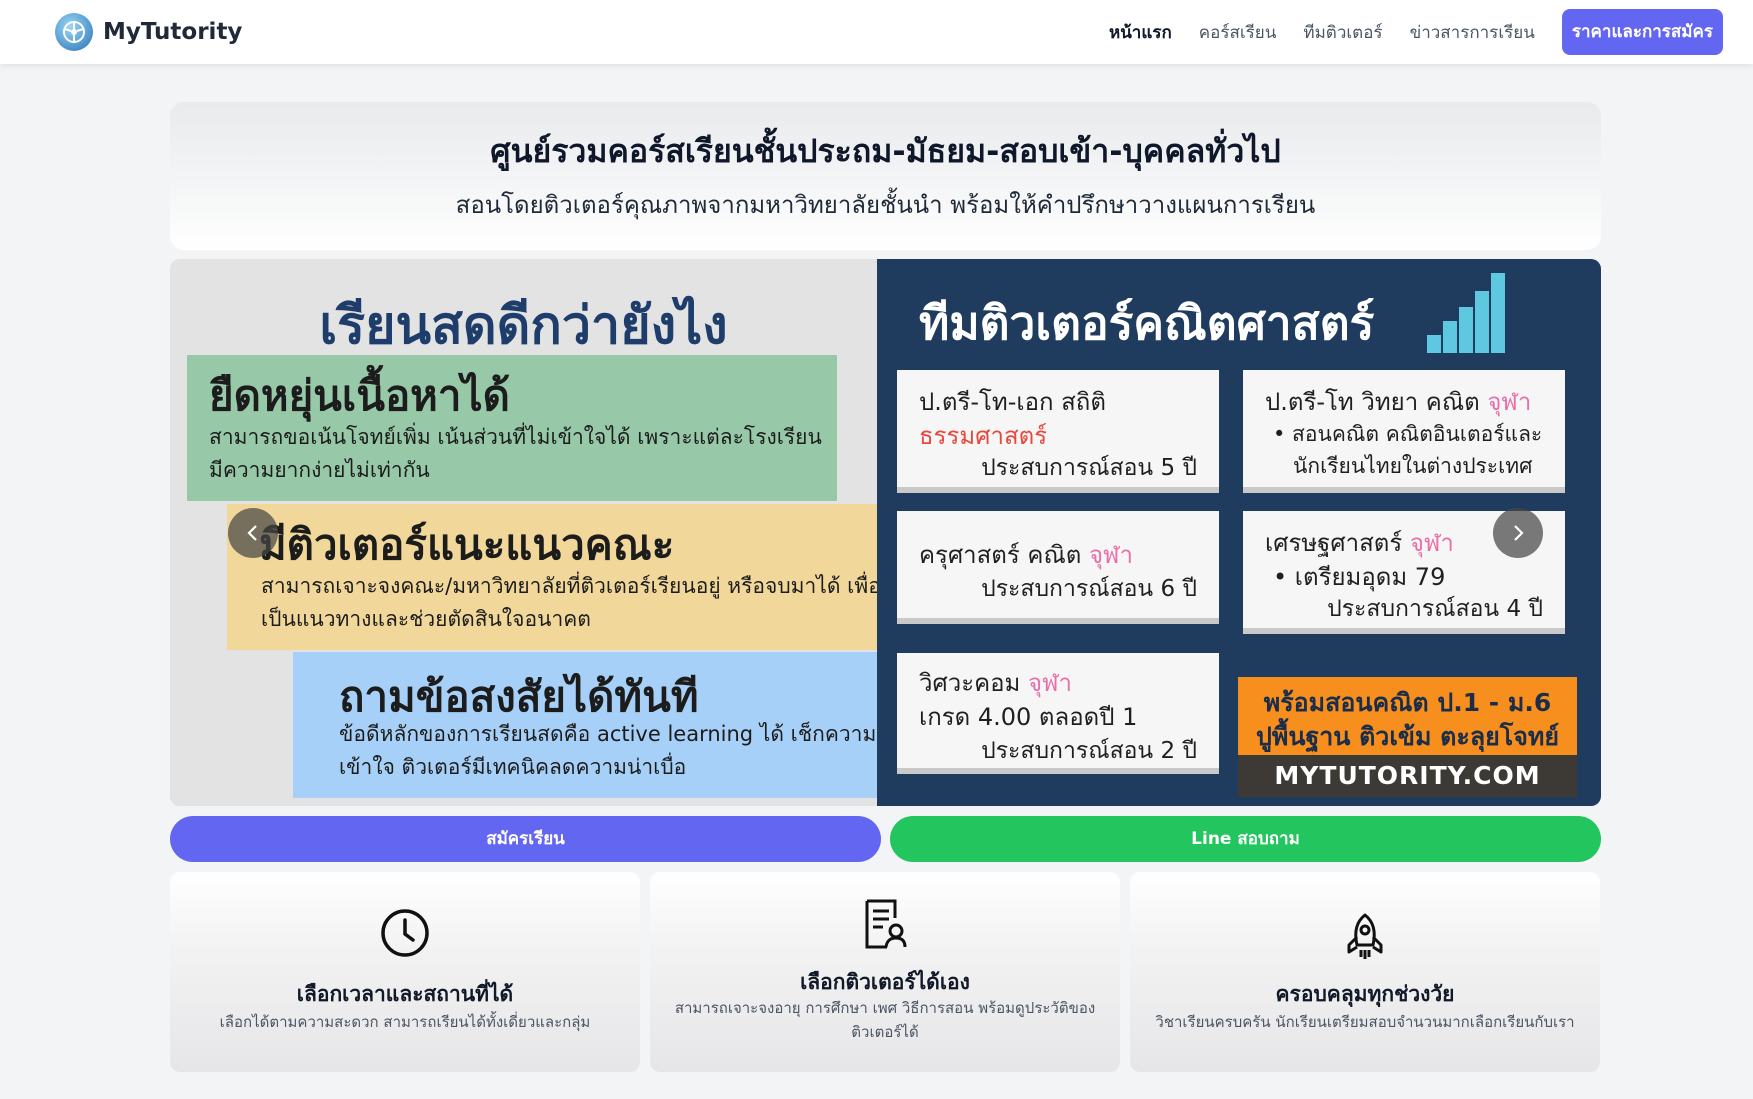 The height and width of the screenshot is (1099, 1753). I want to click on promo-site: MYTUTORITY.COM, so click(1407, 776).